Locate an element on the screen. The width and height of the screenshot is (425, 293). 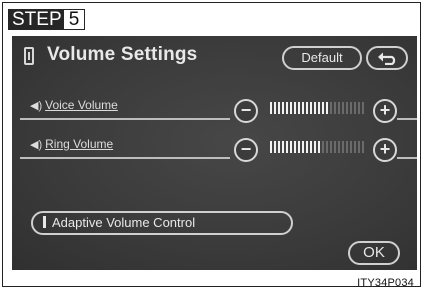
adaptive-volume-control-button: Adaptive Volume Control is located at coordinates (162, 223).